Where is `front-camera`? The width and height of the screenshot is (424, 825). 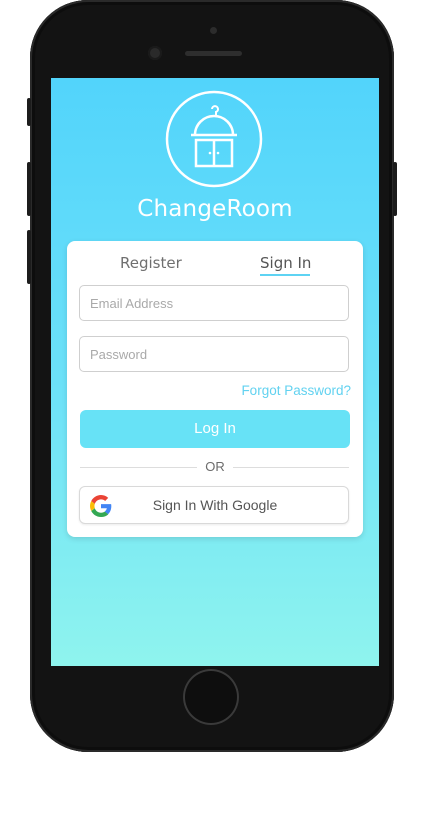 front-camera is located at coordinates (155, 53).